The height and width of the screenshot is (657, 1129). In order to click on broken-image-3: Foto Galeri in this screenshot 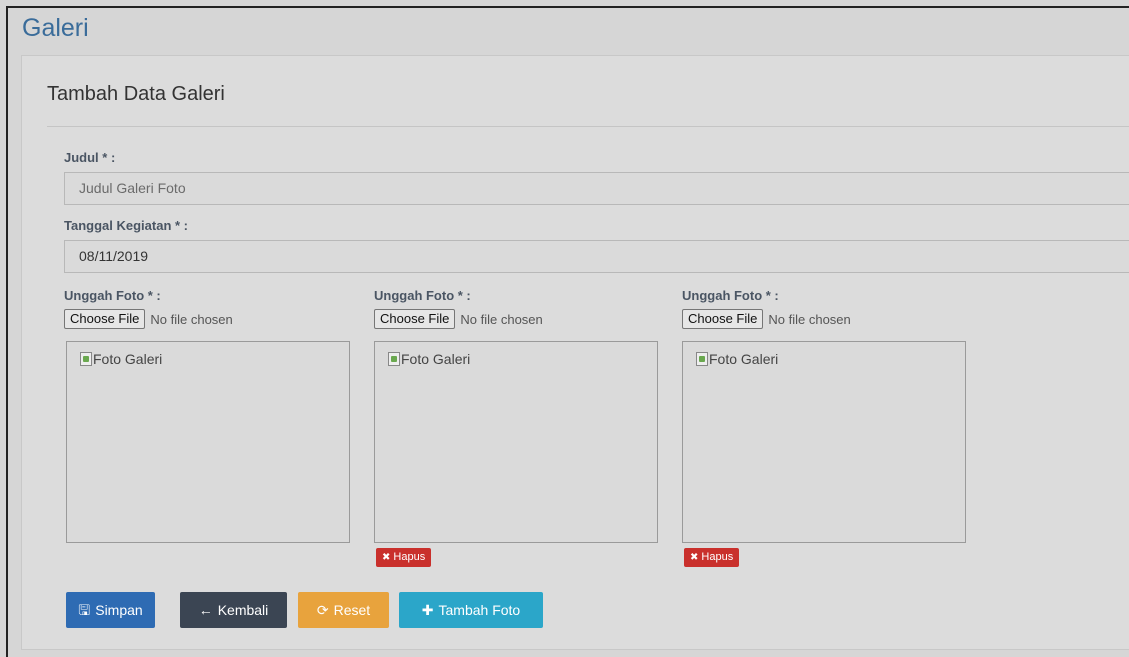, I will do `click(737, 359)`.